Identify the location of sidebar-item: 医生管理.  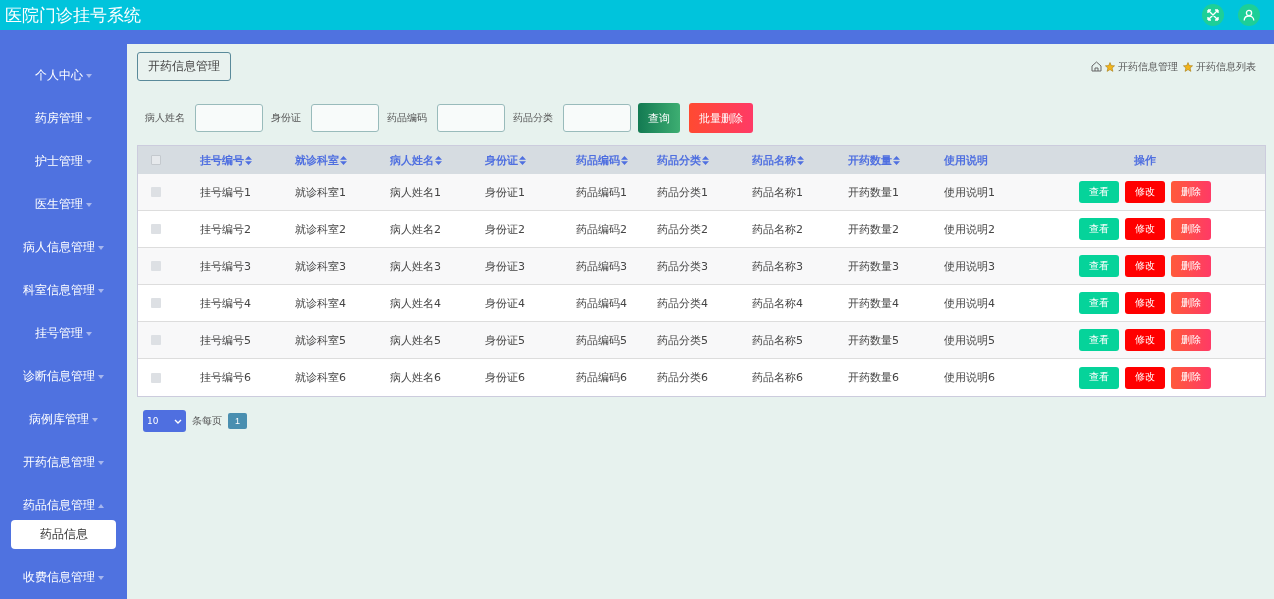
(63, 204).